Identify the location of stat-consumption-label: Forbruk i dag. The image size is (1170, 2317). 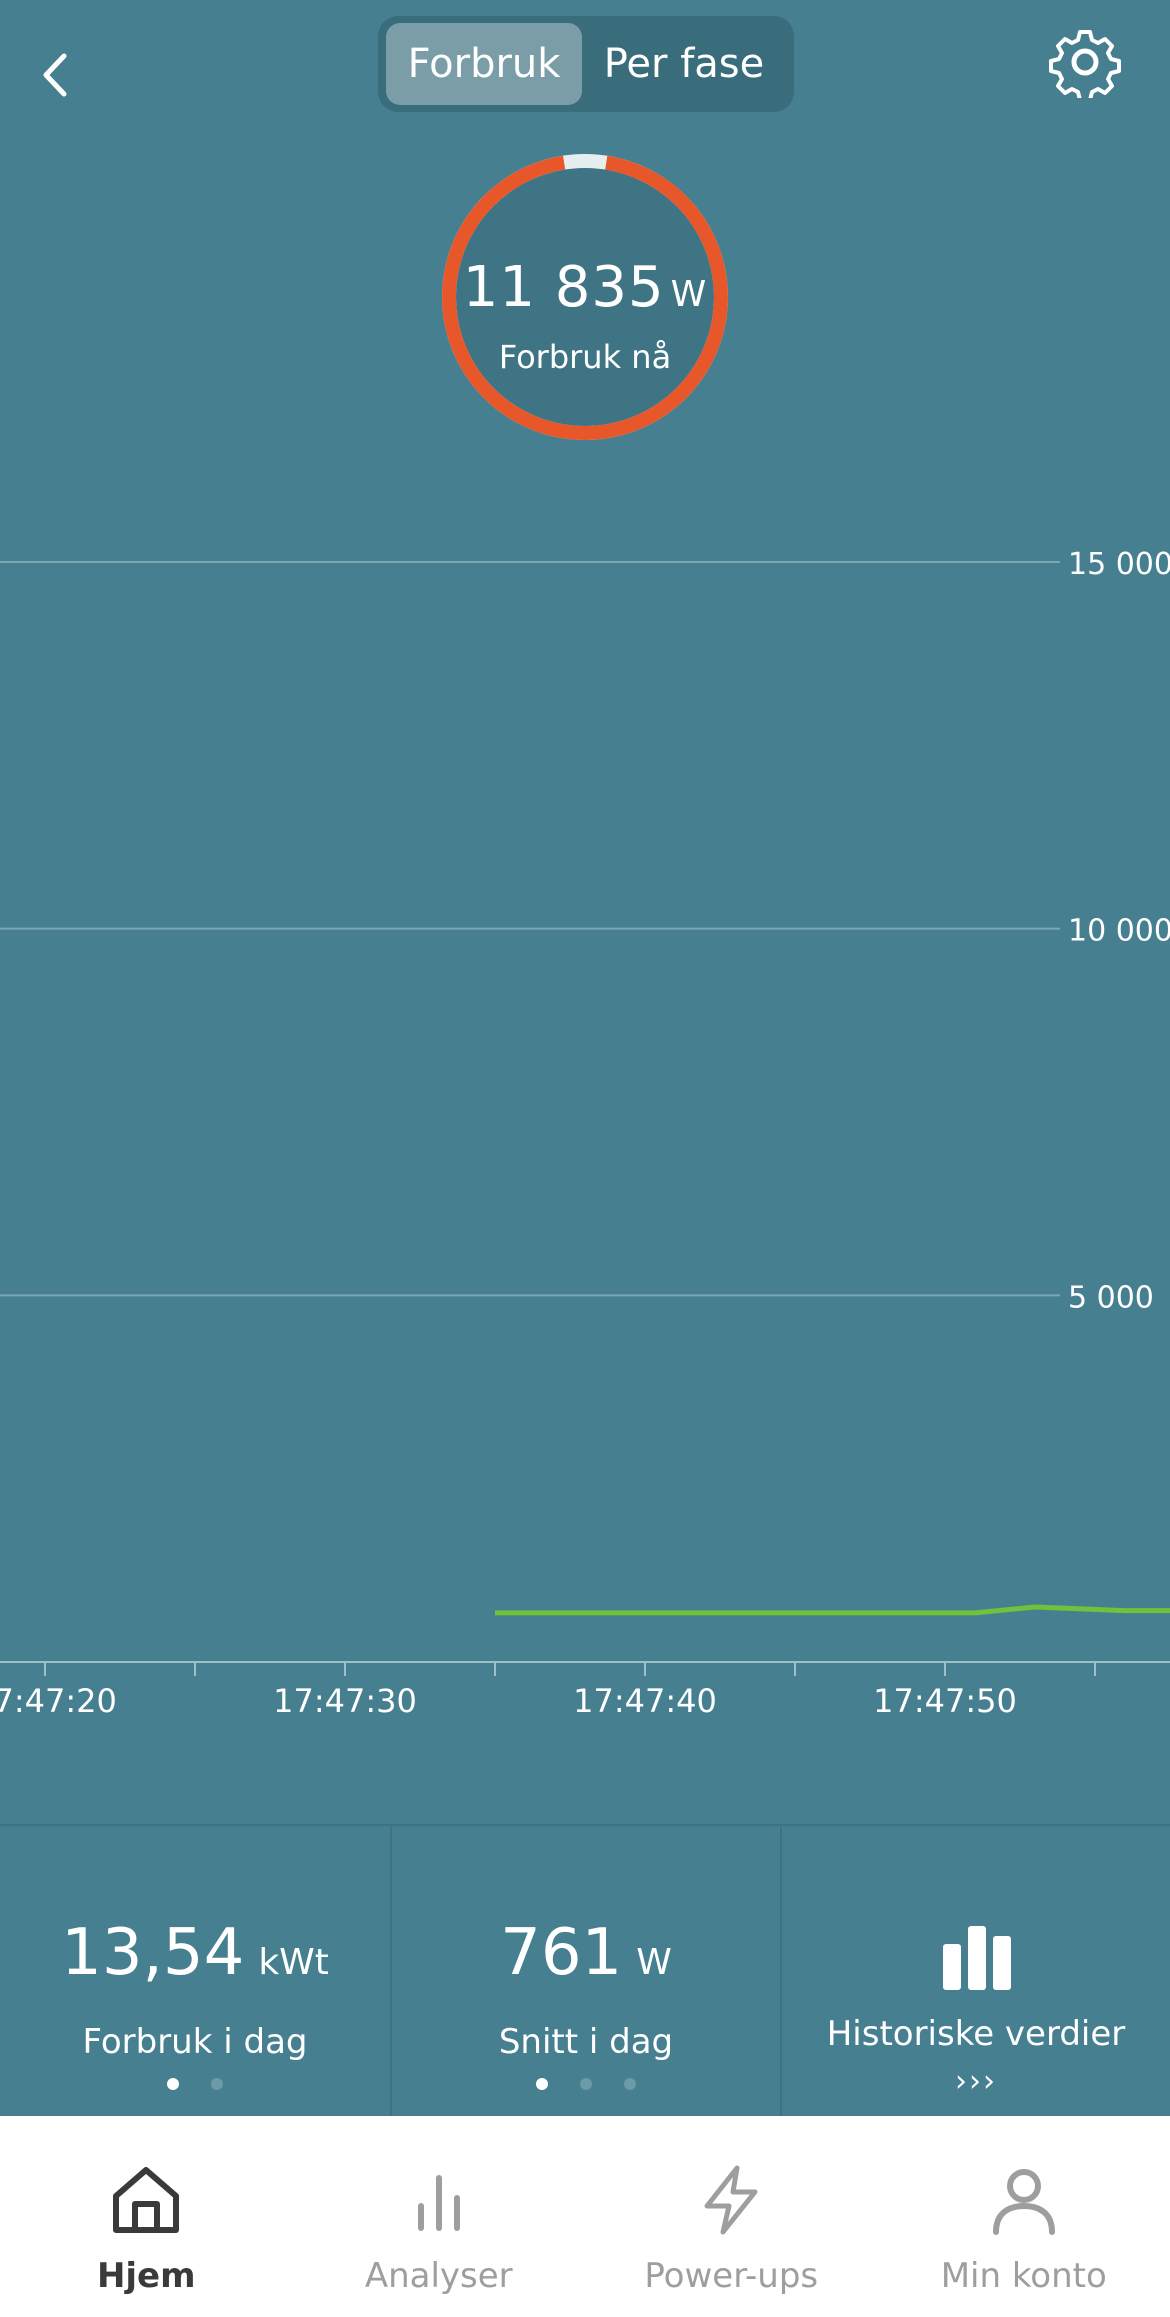
(195, 2042).